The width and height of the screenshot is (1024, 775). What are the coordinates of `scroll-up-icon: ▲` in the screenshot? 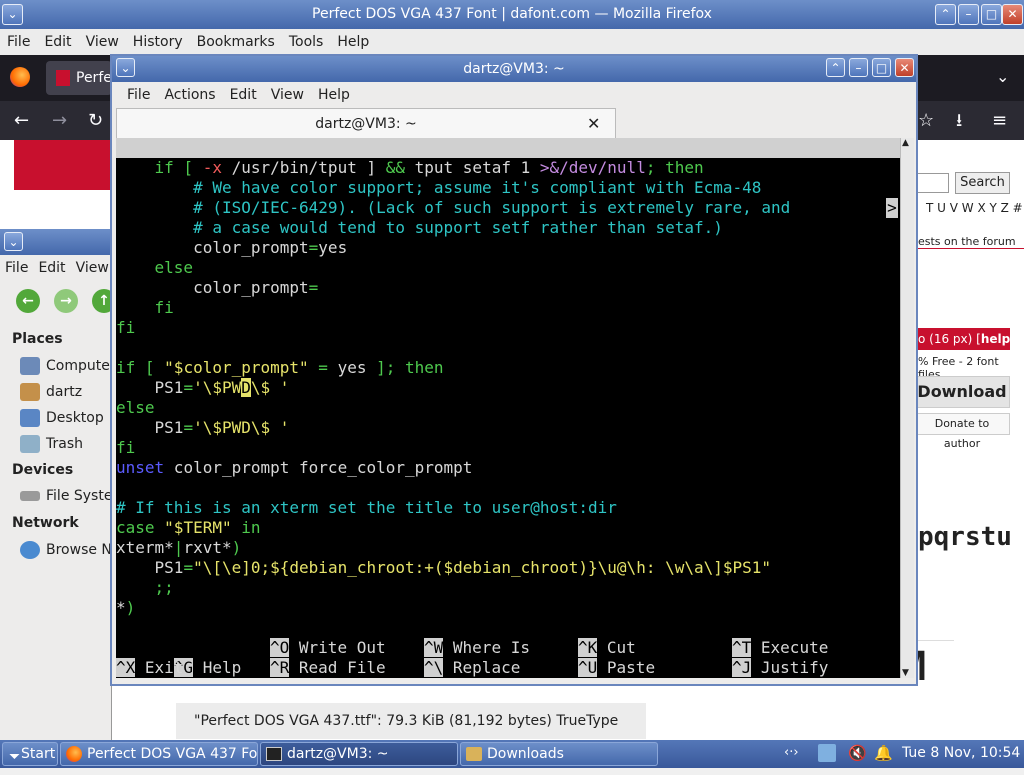 It's located at (905, 143).